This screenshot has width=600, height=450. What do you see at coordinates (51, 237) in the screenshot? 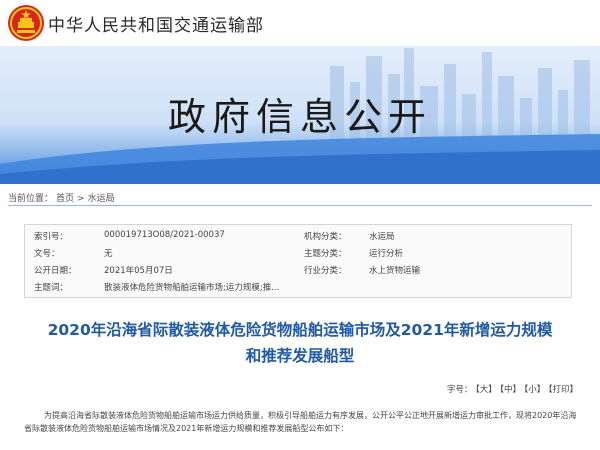
I see `info-key: 索引号：` at bounding box center [51, 237].